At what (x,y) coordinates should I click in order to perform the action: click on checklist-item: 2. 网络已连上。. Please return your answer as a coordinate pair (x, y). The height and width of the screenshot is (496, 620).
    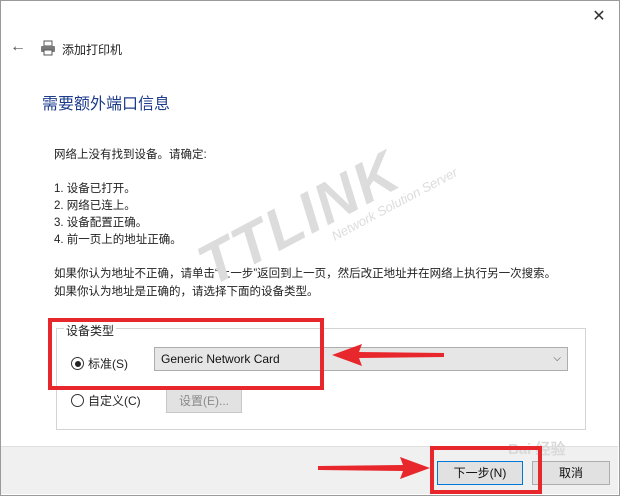
    Looking at the image, I should click on (95, 206).